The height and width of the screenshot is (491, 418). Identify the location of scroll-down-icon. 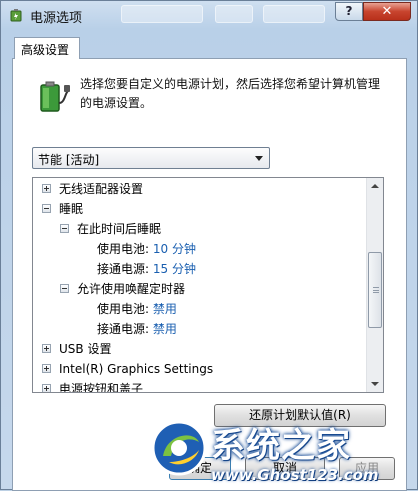
(375, 384).